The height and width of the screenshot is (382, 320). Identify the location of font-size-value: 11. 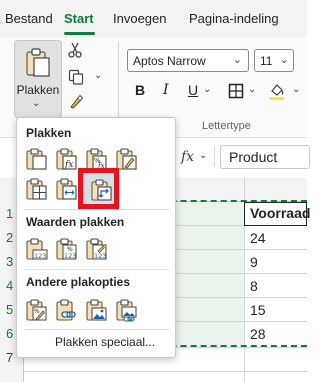
(266, 61).